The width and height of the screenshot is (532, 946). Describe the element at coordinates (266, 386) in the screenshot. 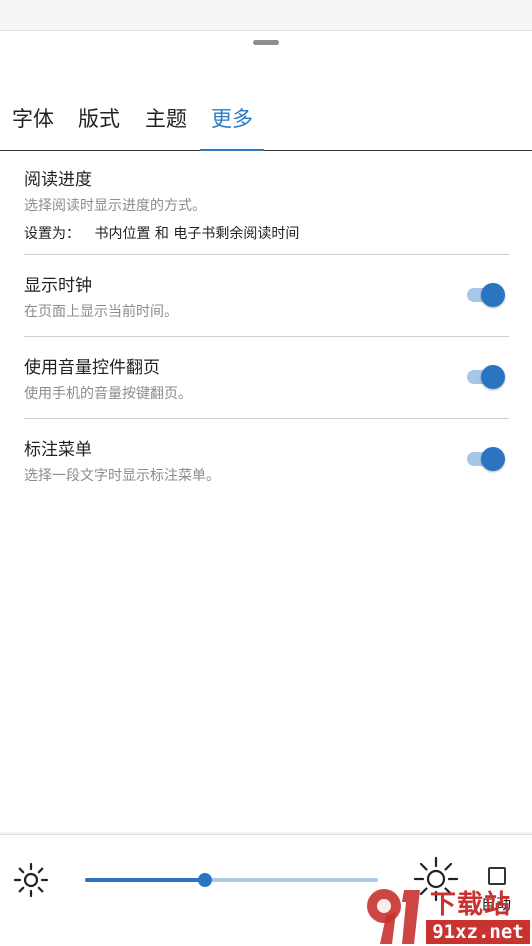

I see `setting-volume-page-turn: 使用音量控件翻页 使用手机的音量按键翻页。` at that location.